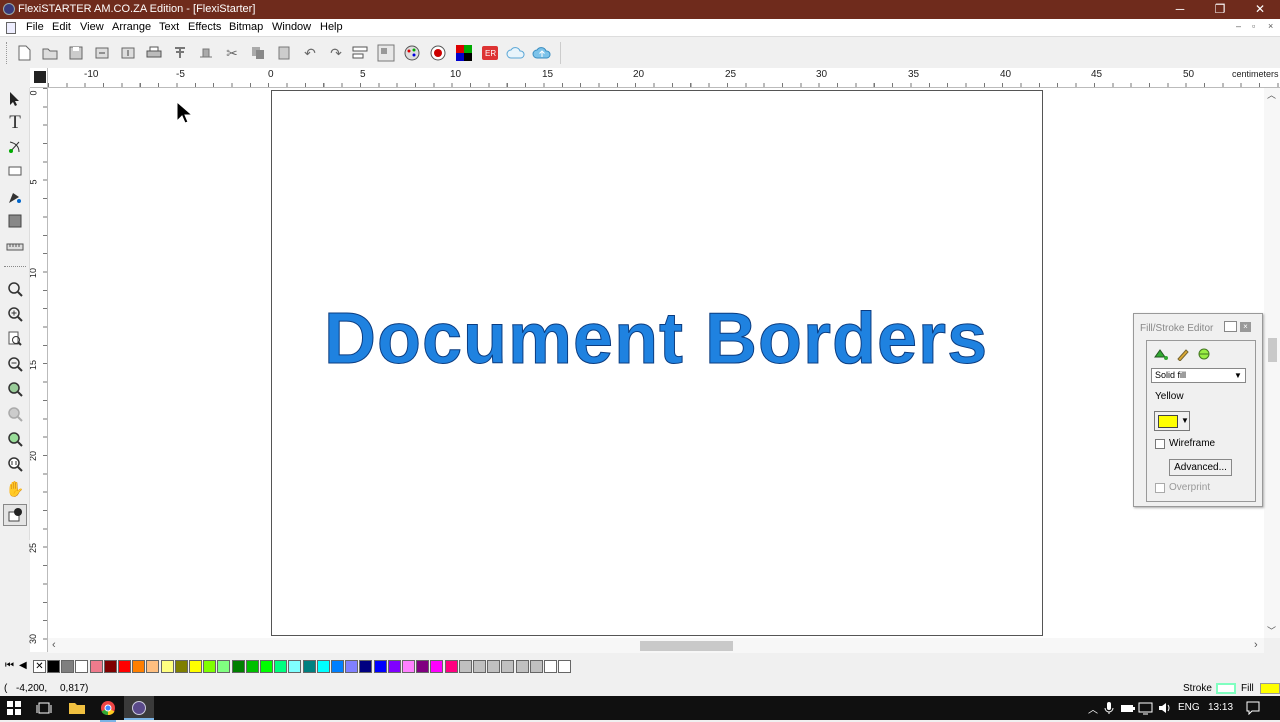 Image resolution: width=1280 pixels, height=722 pixels. I want to click on mdi-restore-button: ▫, so click(1253, 26).